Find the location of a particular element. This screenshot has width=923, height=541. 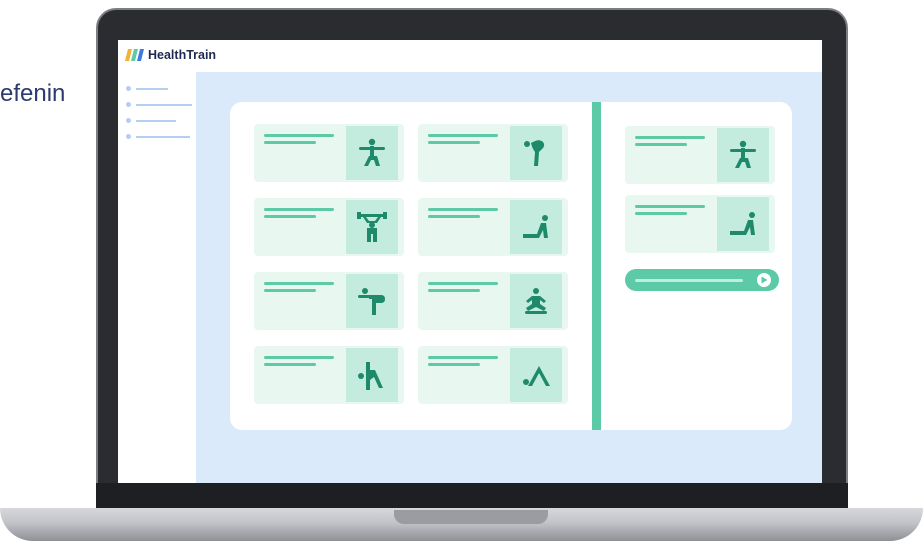

play-icon is located at coordinates (764, 280).